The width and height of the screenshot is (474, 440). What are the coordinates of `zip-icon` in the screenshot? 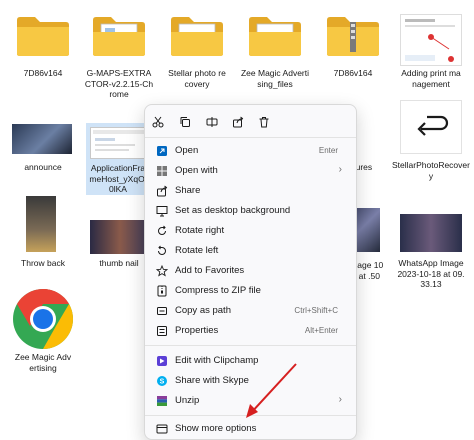 It's located at (162, 291).